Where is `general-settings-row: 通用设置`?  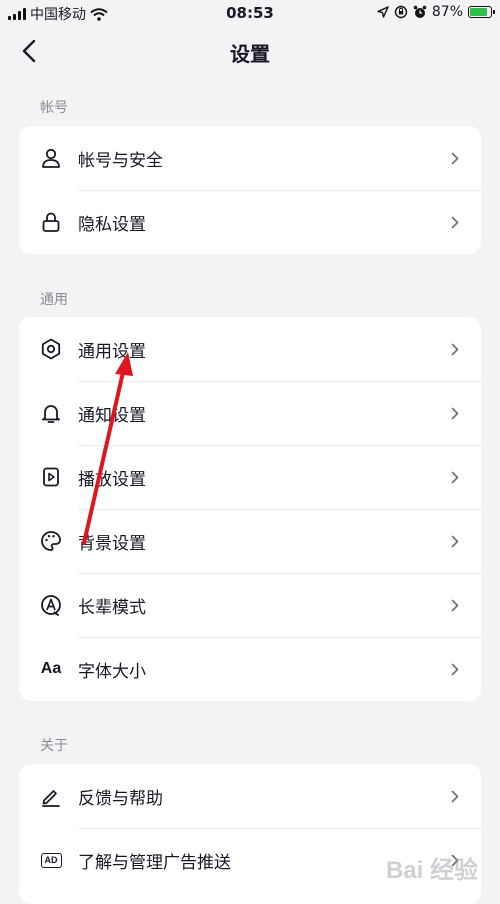
general-settings-row: 通用设置 is located at coordinates (250, 349).